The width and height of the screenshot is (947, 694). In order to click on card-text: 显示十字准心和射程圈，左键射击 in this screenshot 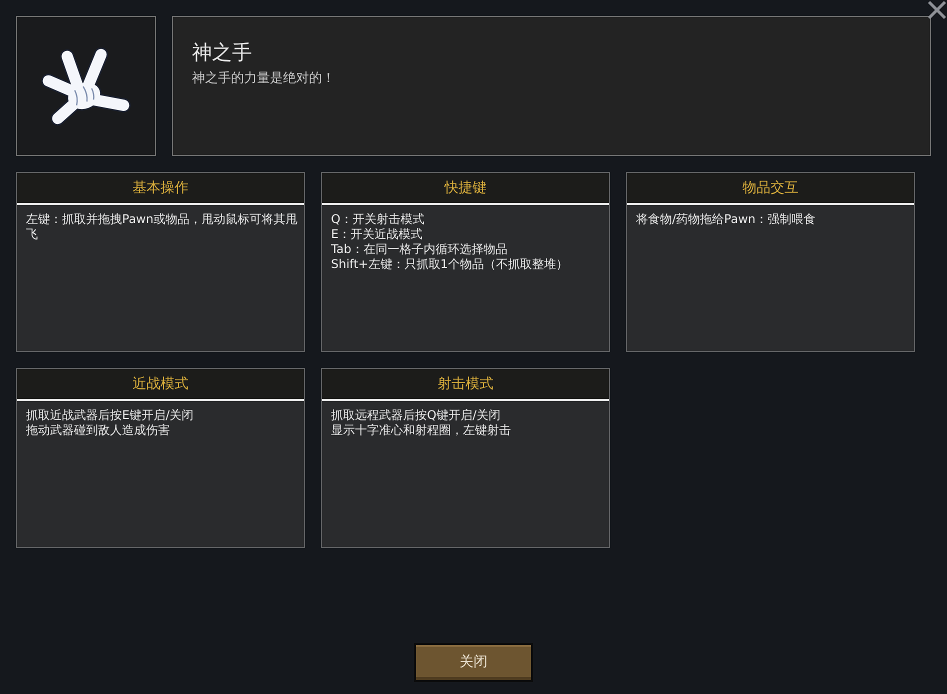, I will do `click(421, 430)`.